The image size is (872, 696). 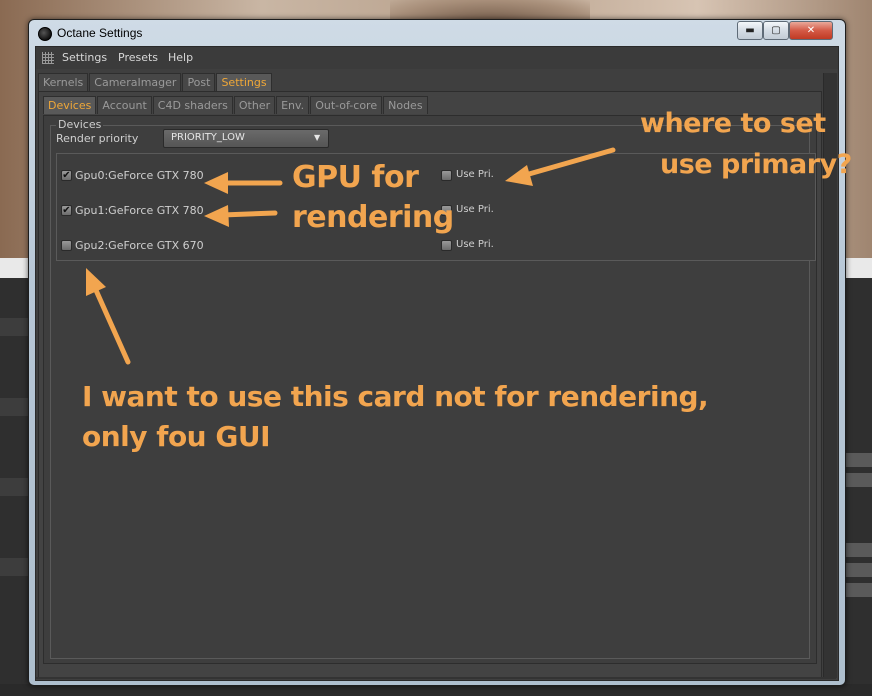 I want to click on arrow-to-gpu1, so click(x=241, y=216).